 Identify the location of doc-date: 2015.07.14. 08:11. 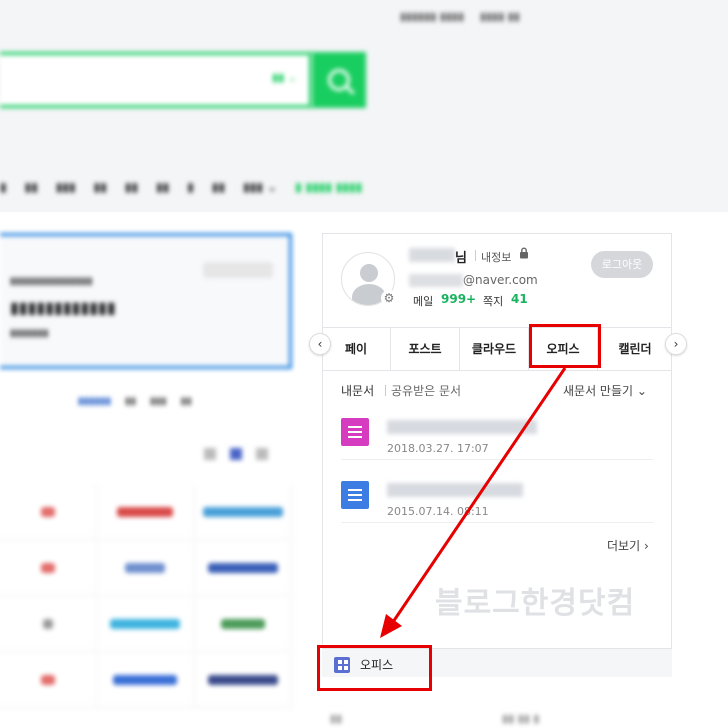
(438, 511).